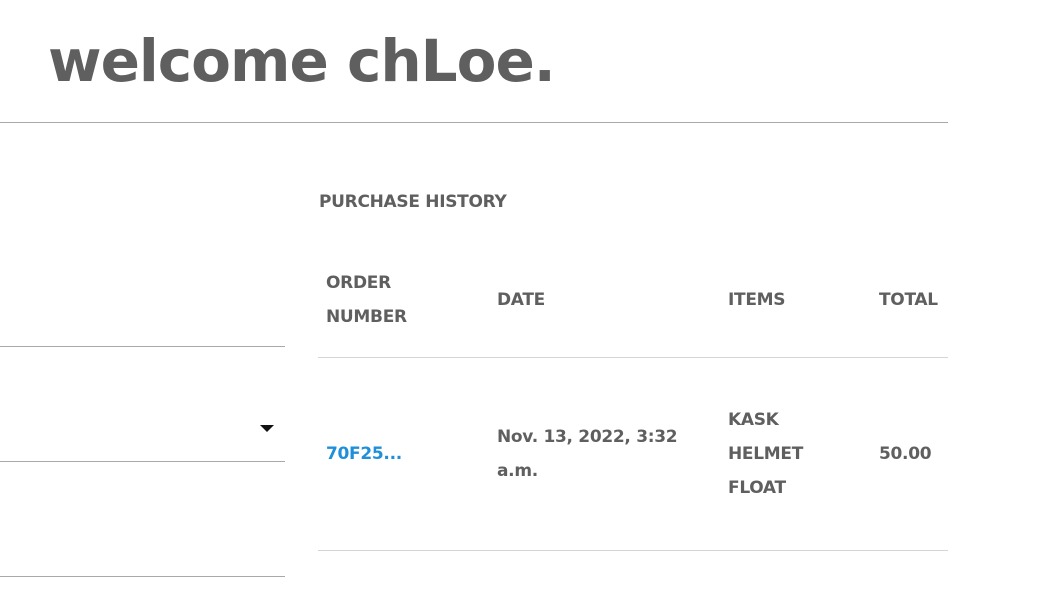  Describe the element at coordinates (413, 202) in the screenshot. I see `purchase-history-title: PURCHASE HISTORY` at that location.